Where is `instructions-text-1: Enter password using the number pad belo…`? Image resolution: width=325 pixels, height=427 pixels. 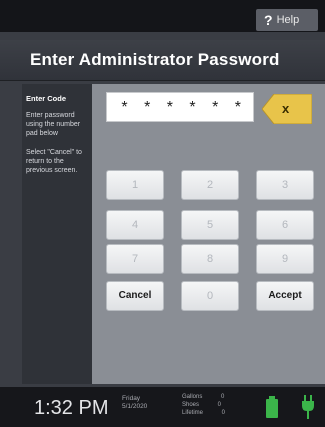 instructions-text-1: Enter password using the number pad belo… is located at coordinates (53, 124).